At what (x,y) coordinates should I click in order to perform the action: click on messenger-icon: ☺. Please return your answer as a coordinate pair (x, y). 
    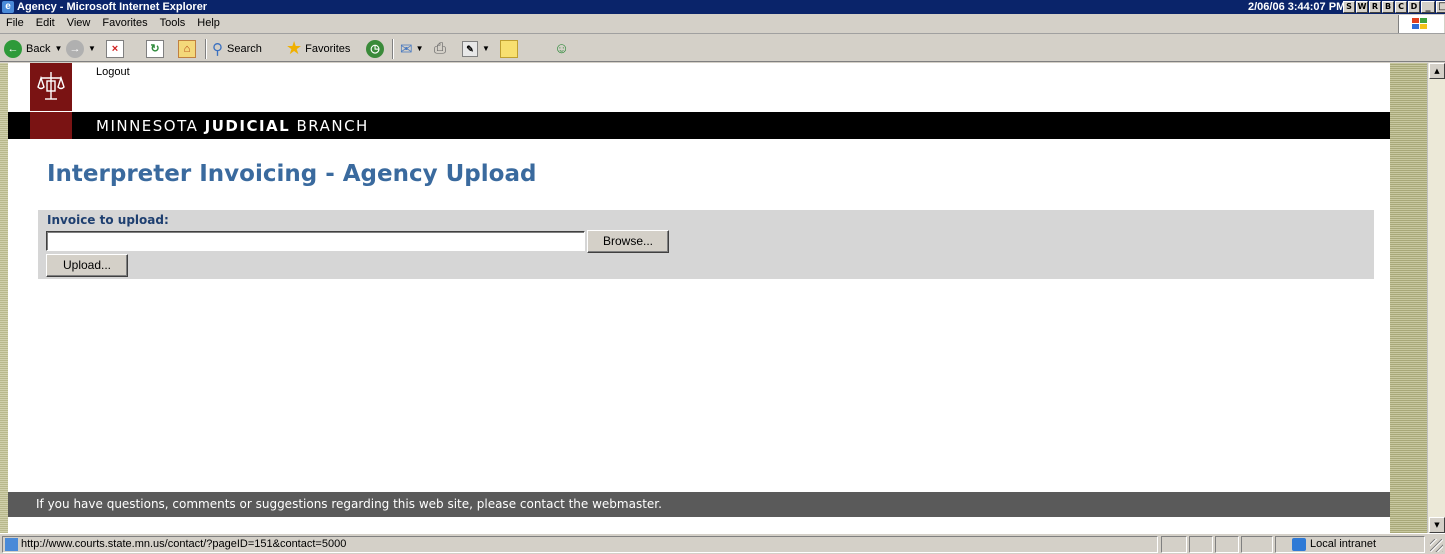
    Looking at the image, I should click on (562, 48).